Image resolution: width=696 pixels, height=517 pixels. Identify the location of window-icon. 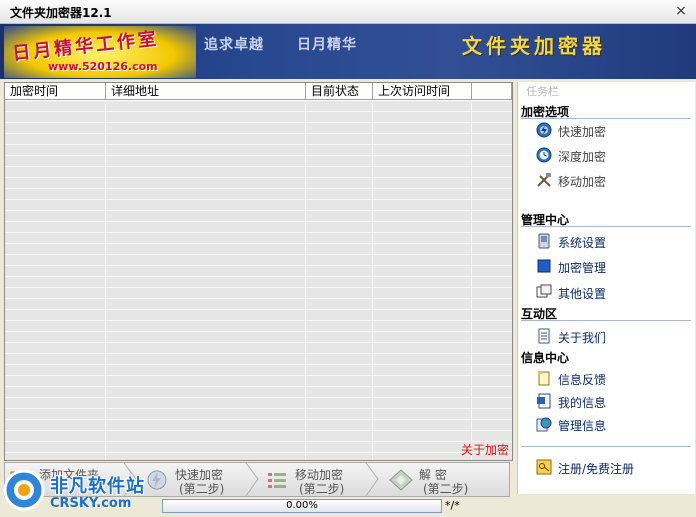
(544, 291).